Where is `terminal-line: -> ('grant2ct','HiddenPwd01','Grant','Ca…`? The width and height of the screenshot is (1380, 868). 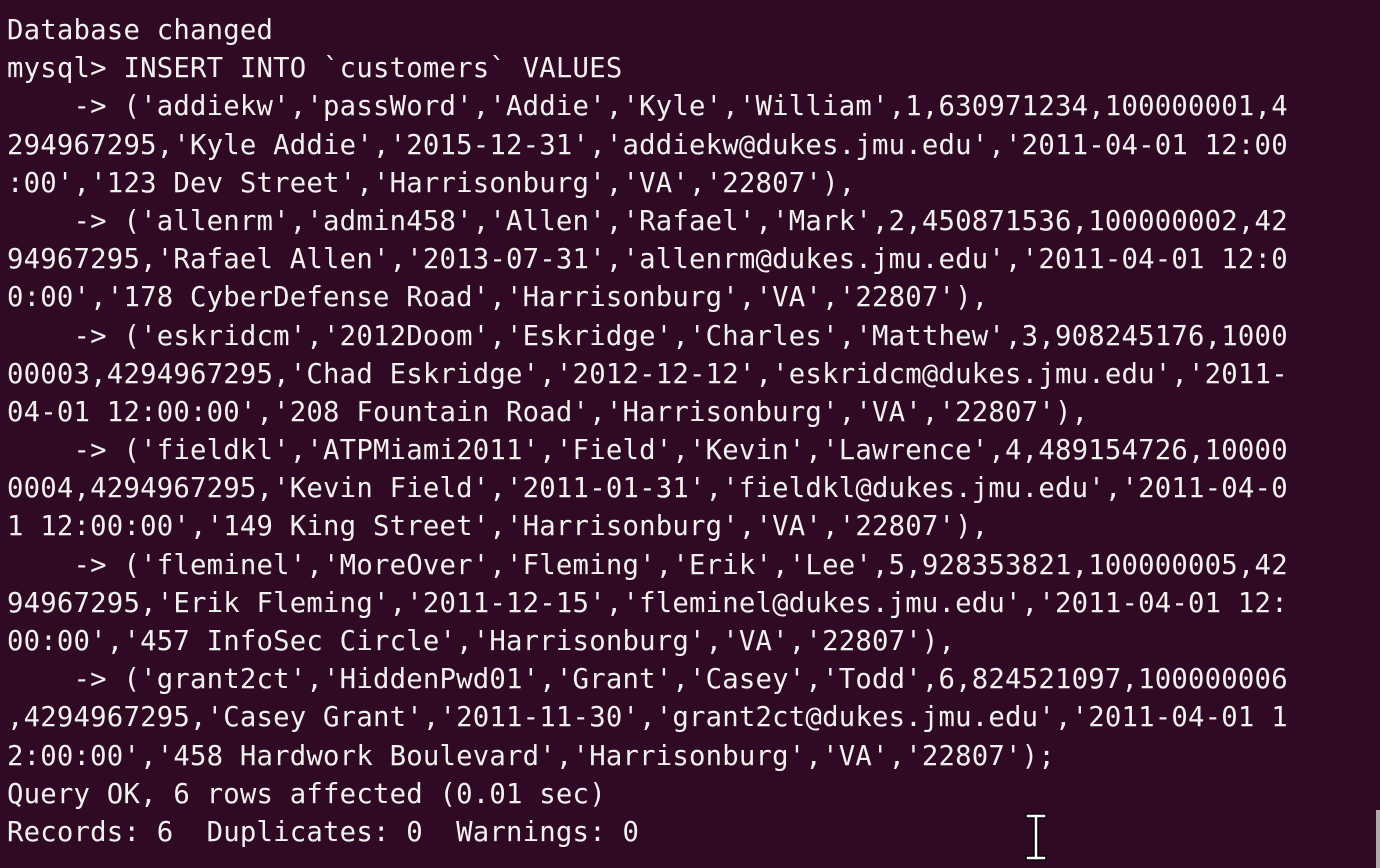
terminal-line: -> ('grant2ct','HiddenPwd01','Grant','Ca… is located at coordinates (647, 680).